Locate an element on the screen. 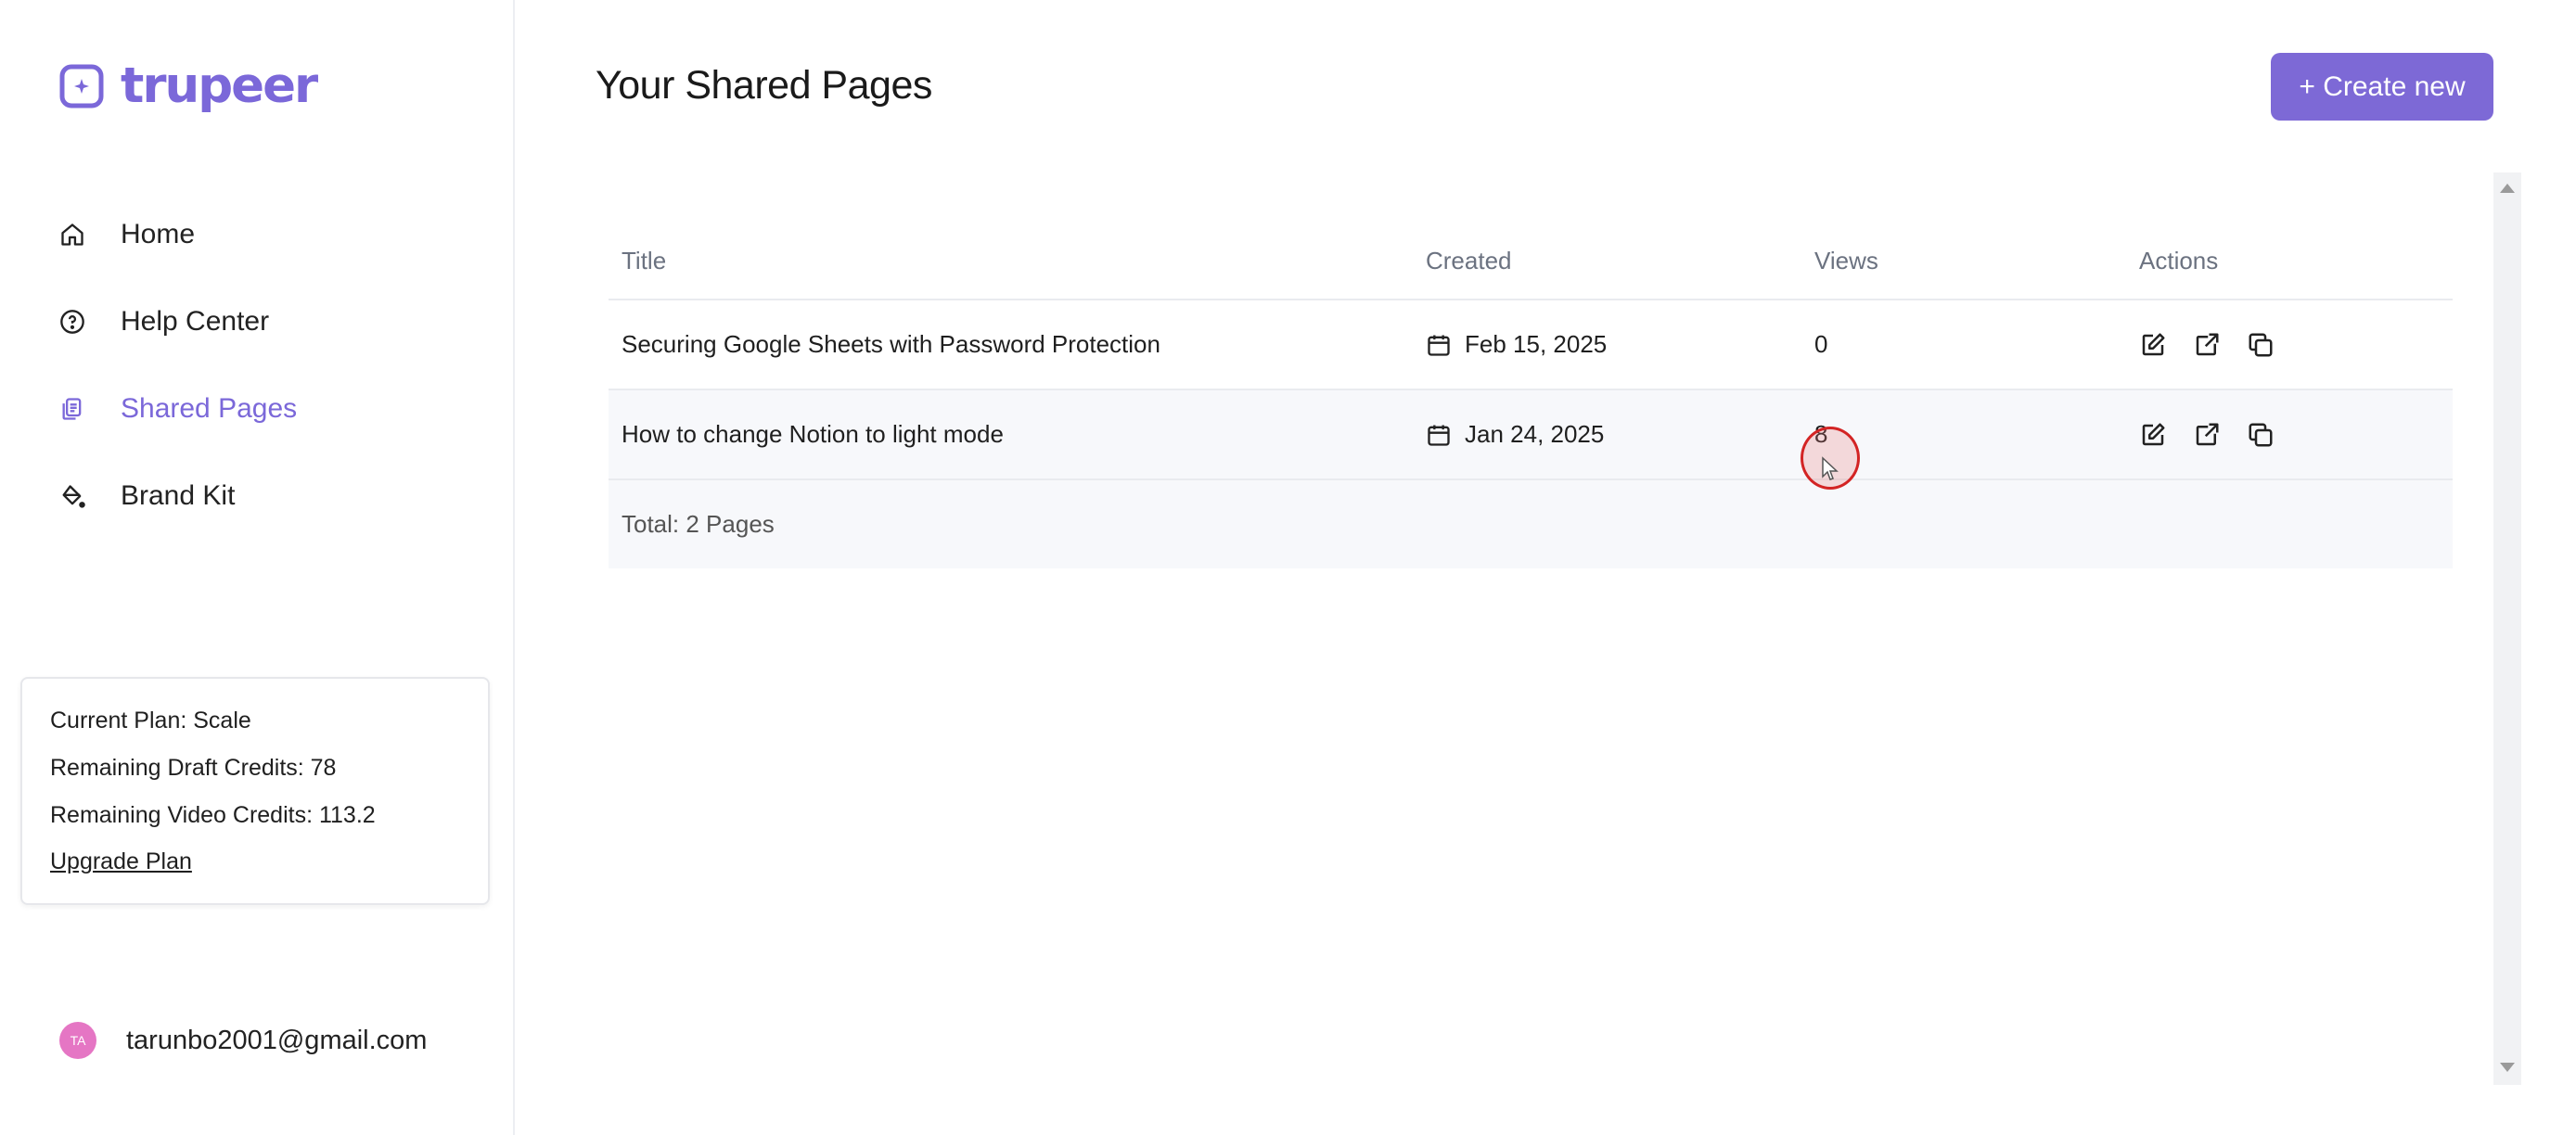  table-footer-total: Total: 2 Pages is located at coordinates (1531, 524).